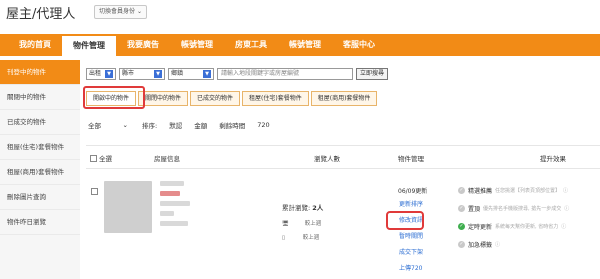  What do you see at coordinates (251, 45) in the screenshot?
I see `nav-landlord-tools: 房東工具` at bounding box center [251, 45].